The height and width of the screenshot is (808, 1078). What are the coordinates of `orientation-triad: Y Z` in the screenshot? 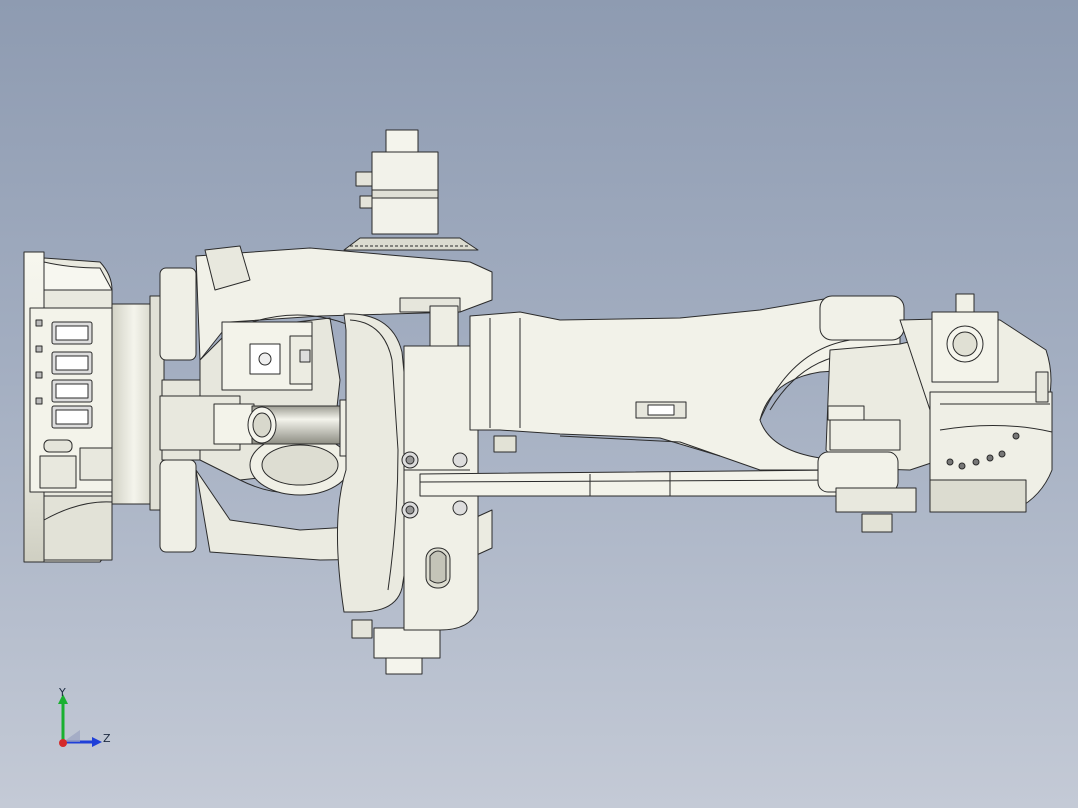 It's located at (85, 721).